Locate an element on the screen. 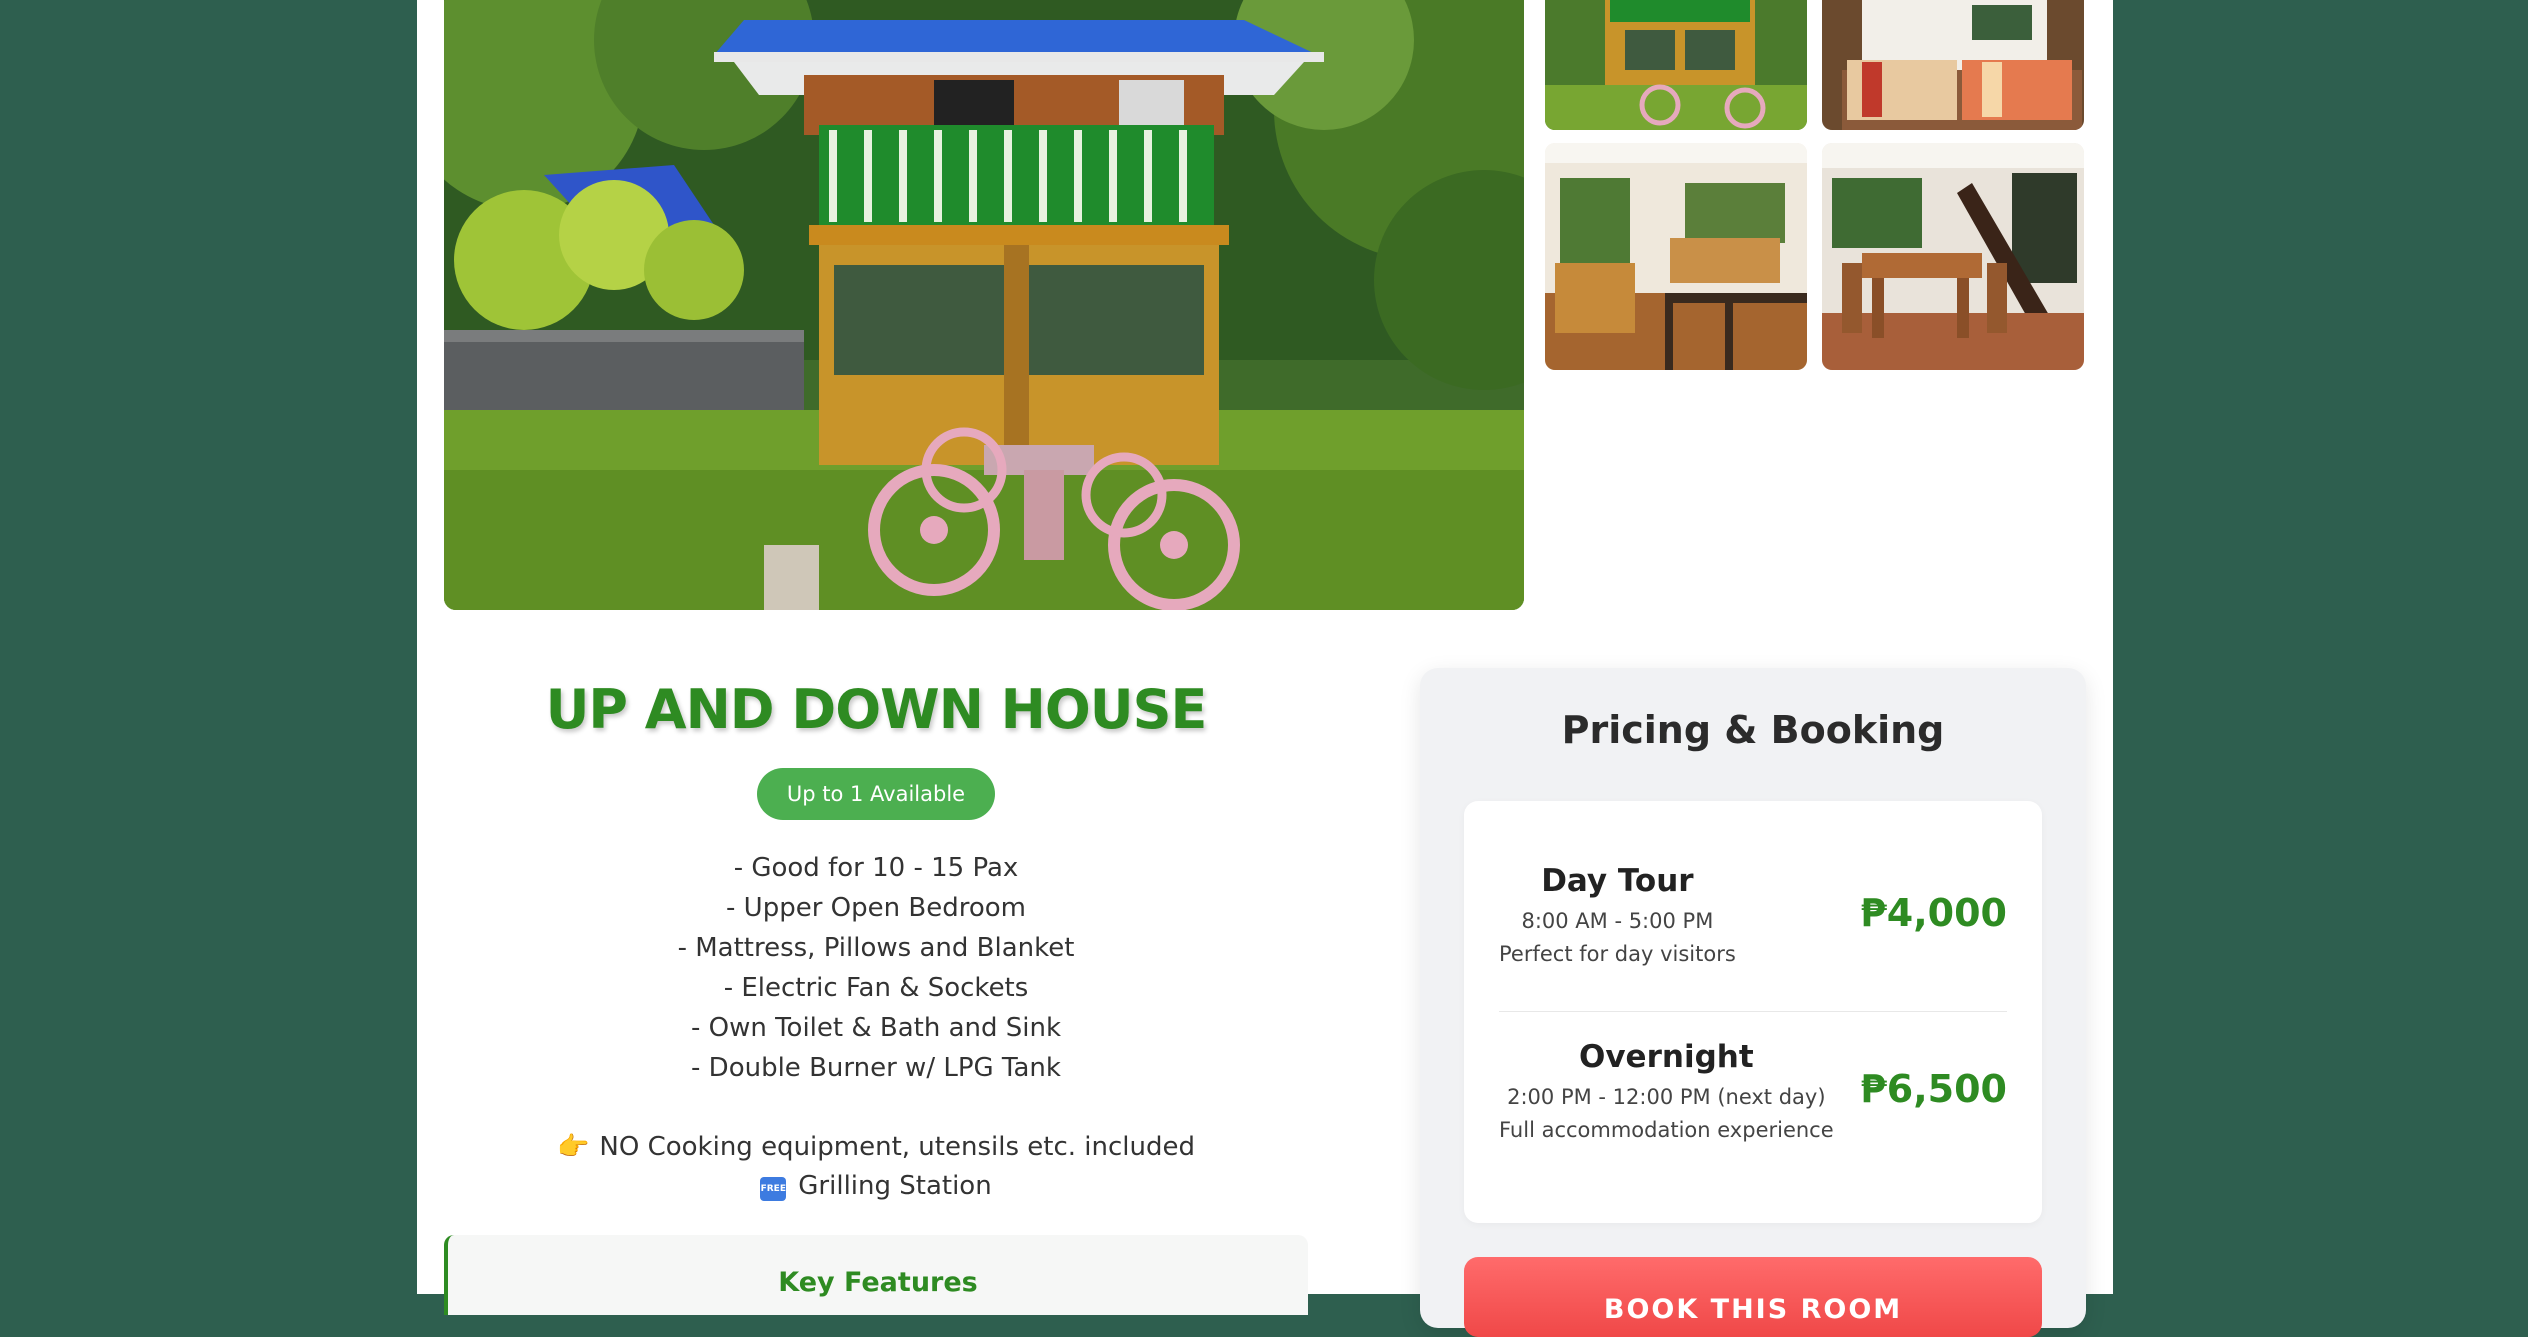  thumbnail-dining-room is located at coordinates (1953, 256).